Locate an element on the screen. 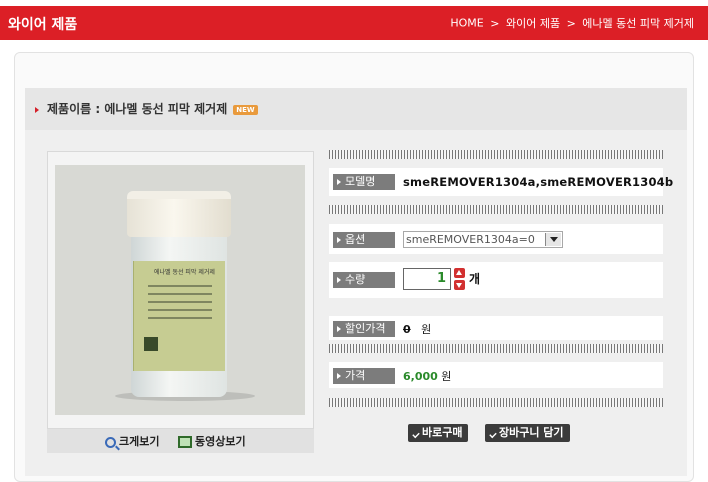 This screenshot has height=482, width=708. quantity-unit: 개 is located at coordinates (475, 279).